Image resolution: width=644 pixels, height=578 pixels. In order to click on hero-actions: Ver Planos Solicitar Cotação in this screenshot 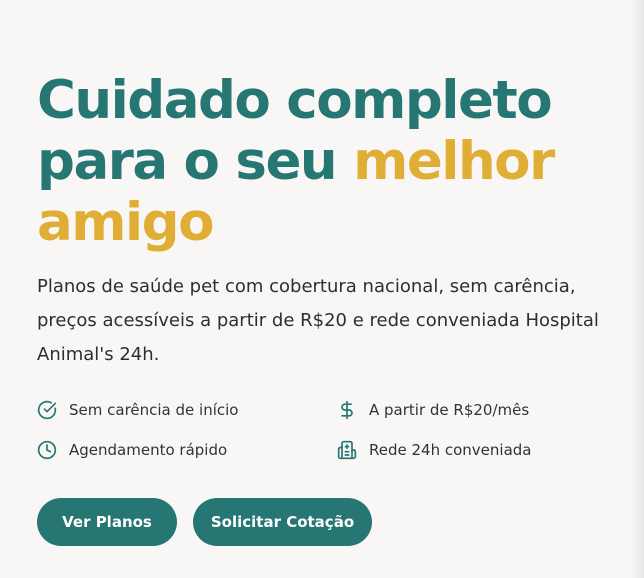, I will do `click(204, 522)`.